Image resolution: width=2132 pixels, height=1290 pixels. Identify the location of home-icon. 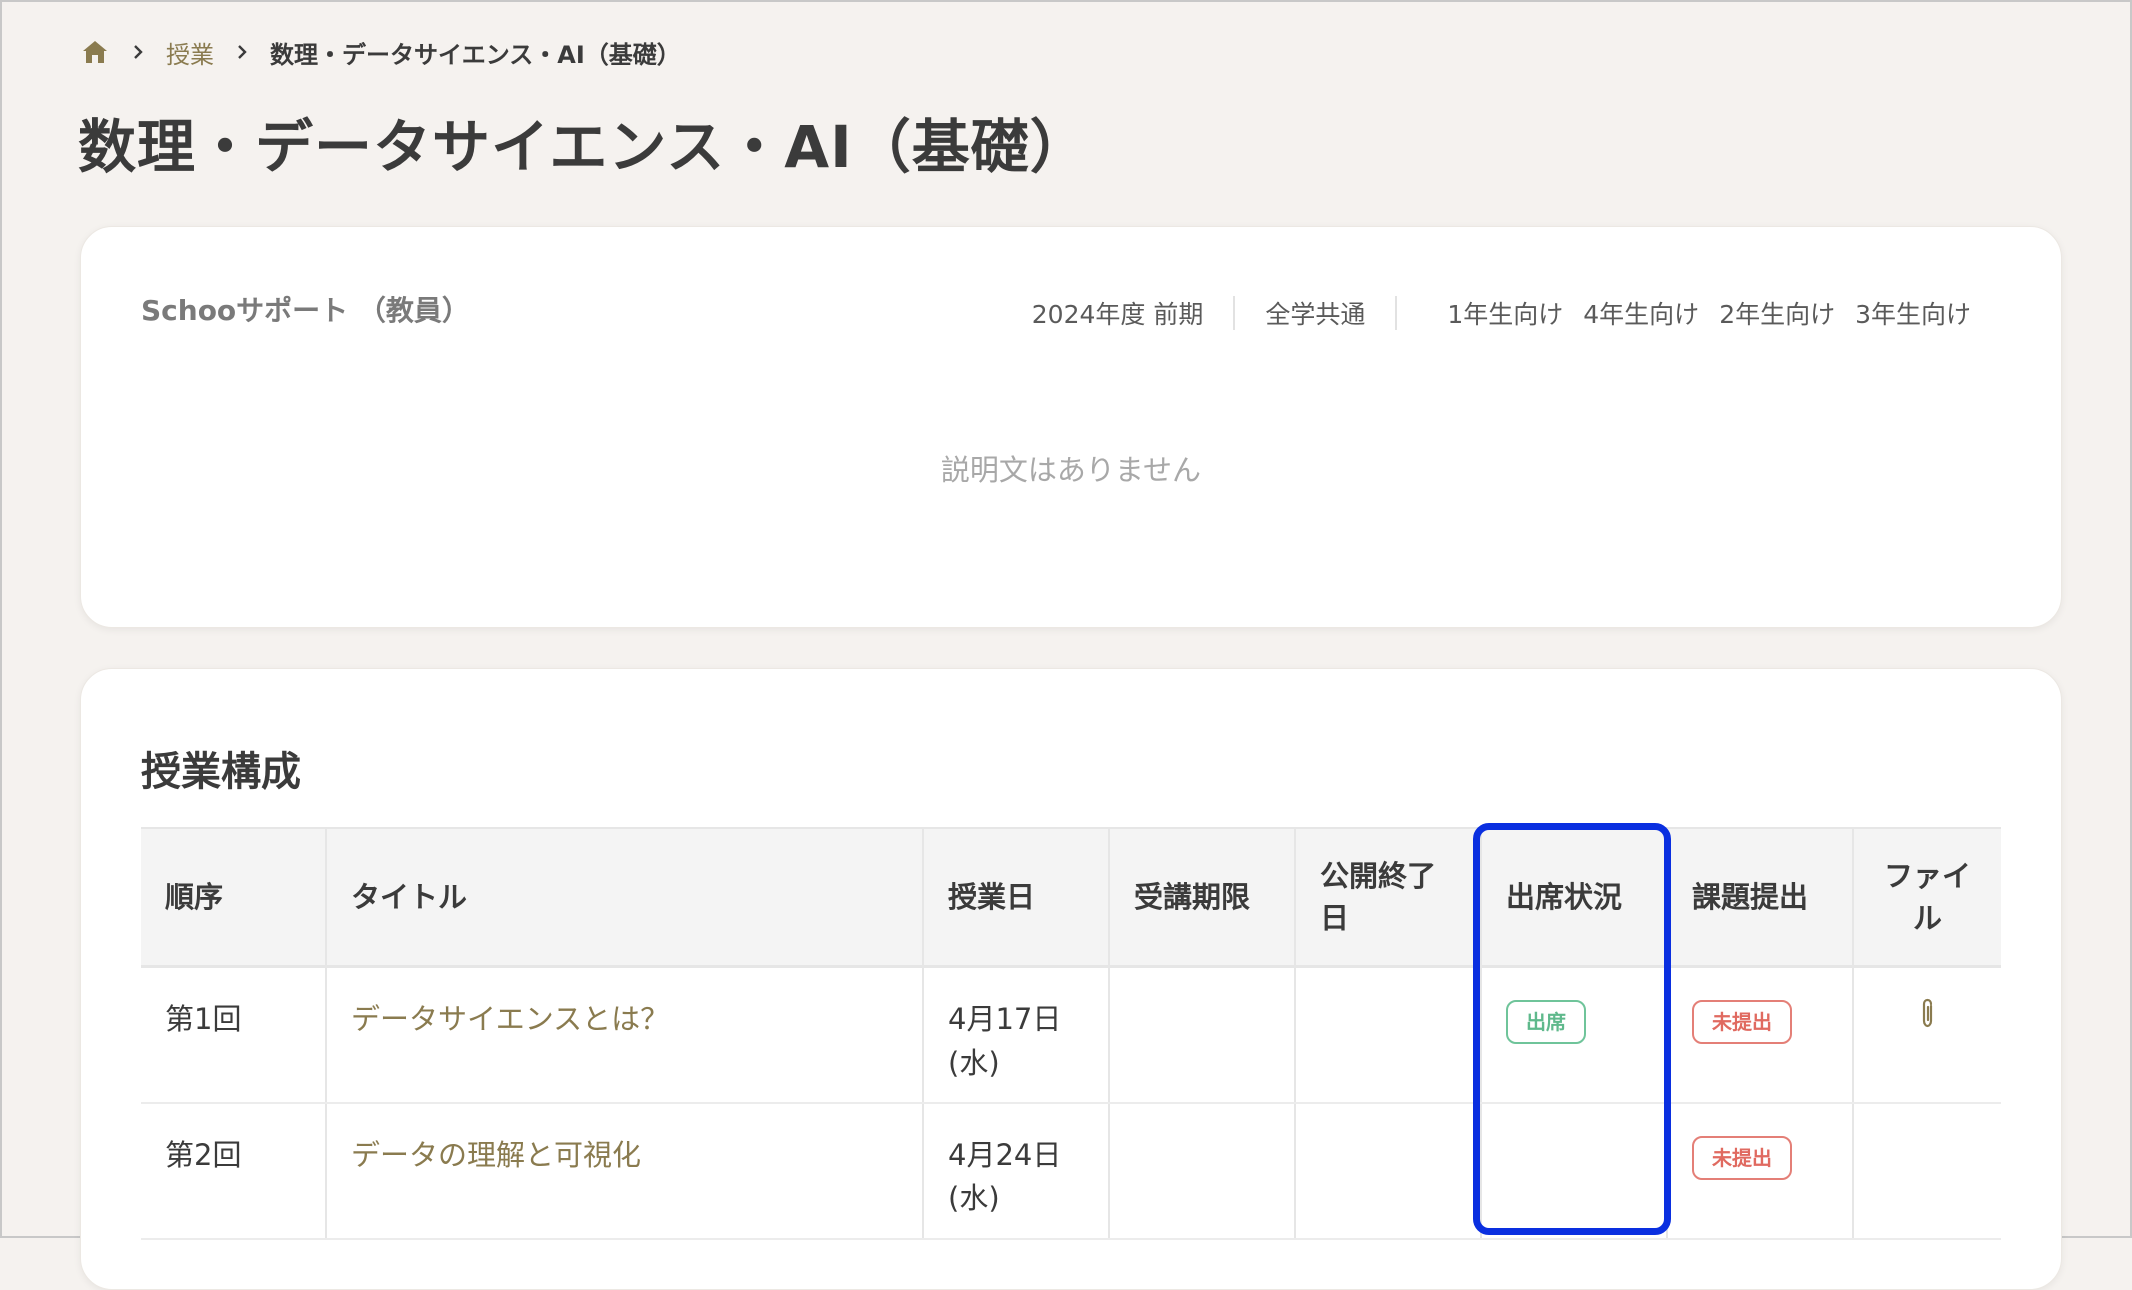
(95, 52).